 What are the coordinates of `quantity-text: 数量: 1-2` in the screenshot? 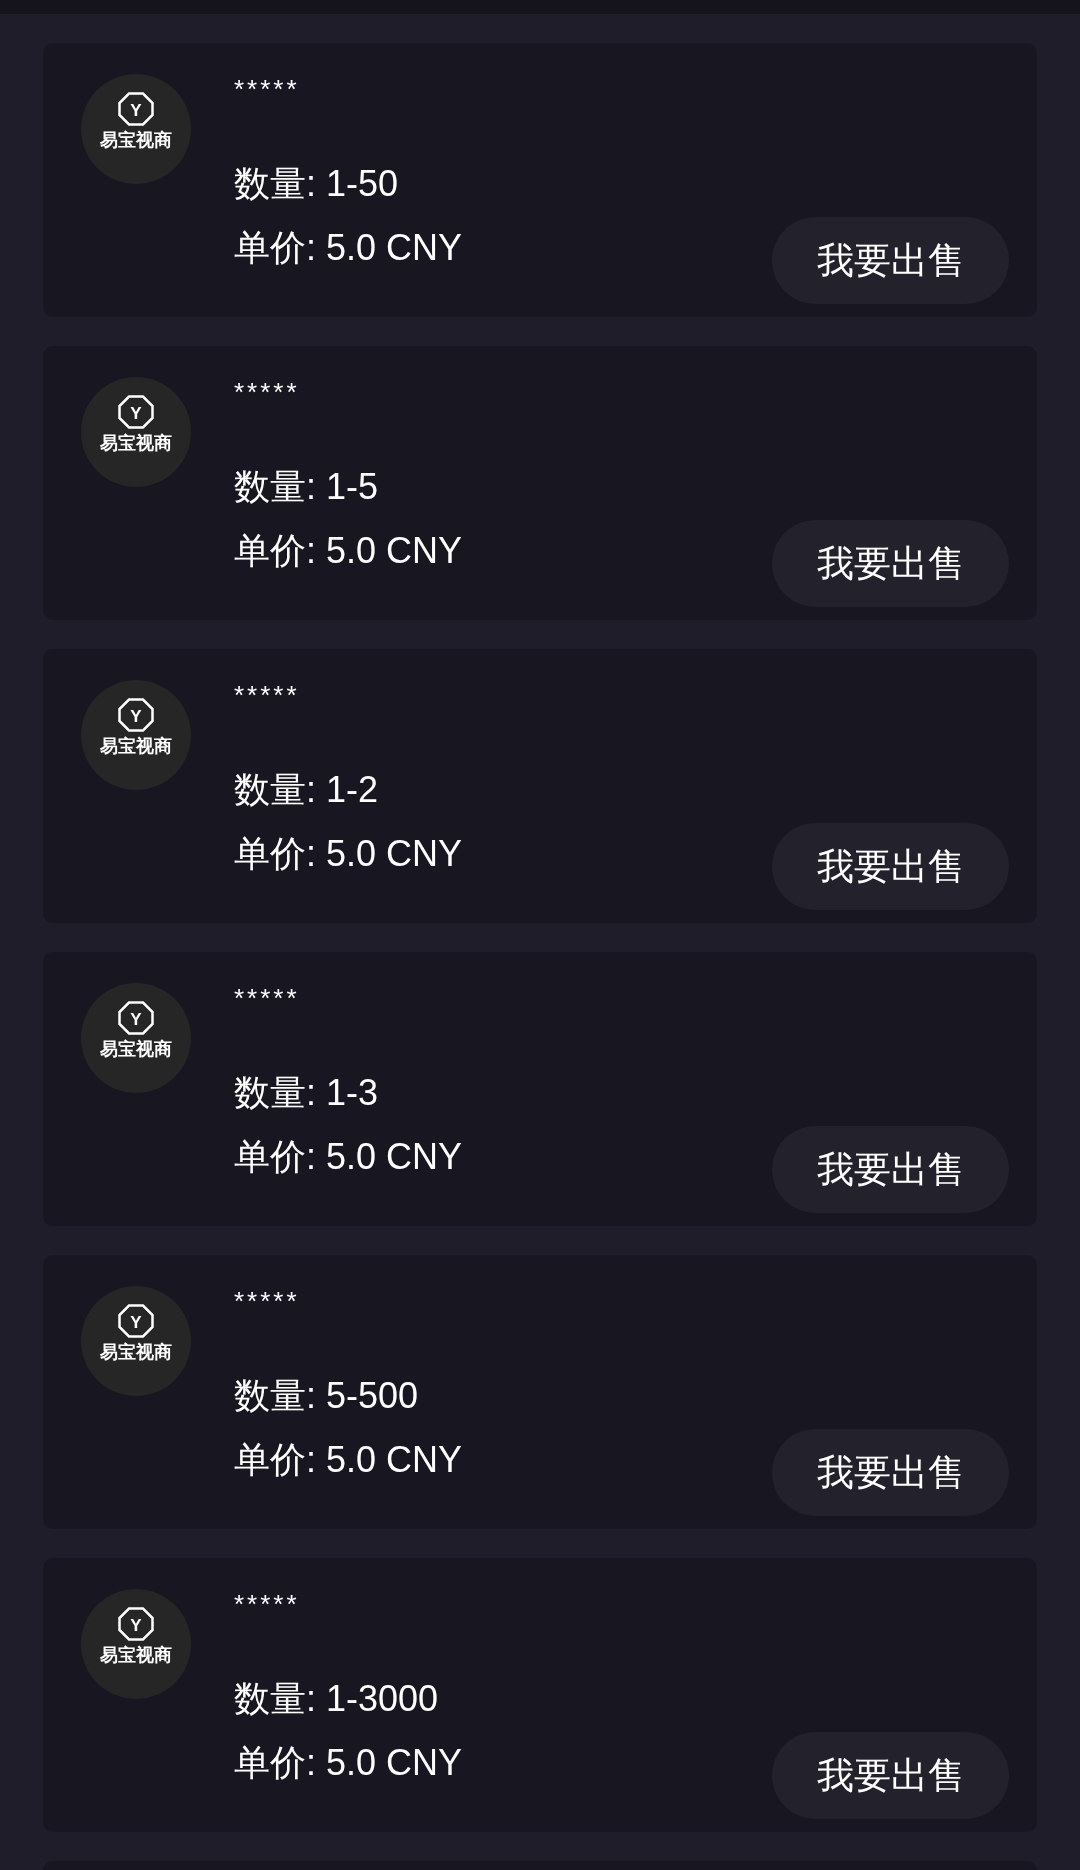 It's located at (306, 790).